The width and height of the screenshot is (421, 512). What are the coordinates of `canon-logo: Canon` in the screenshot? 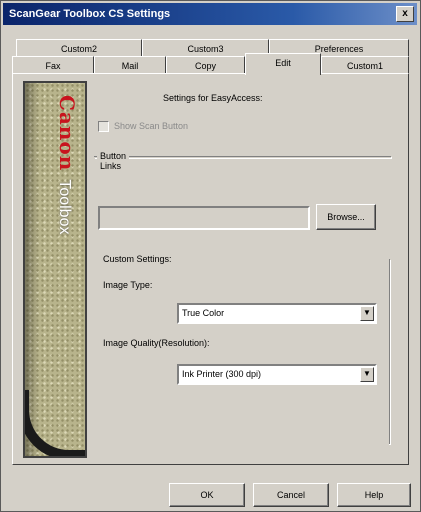 It's located at (67, 133).